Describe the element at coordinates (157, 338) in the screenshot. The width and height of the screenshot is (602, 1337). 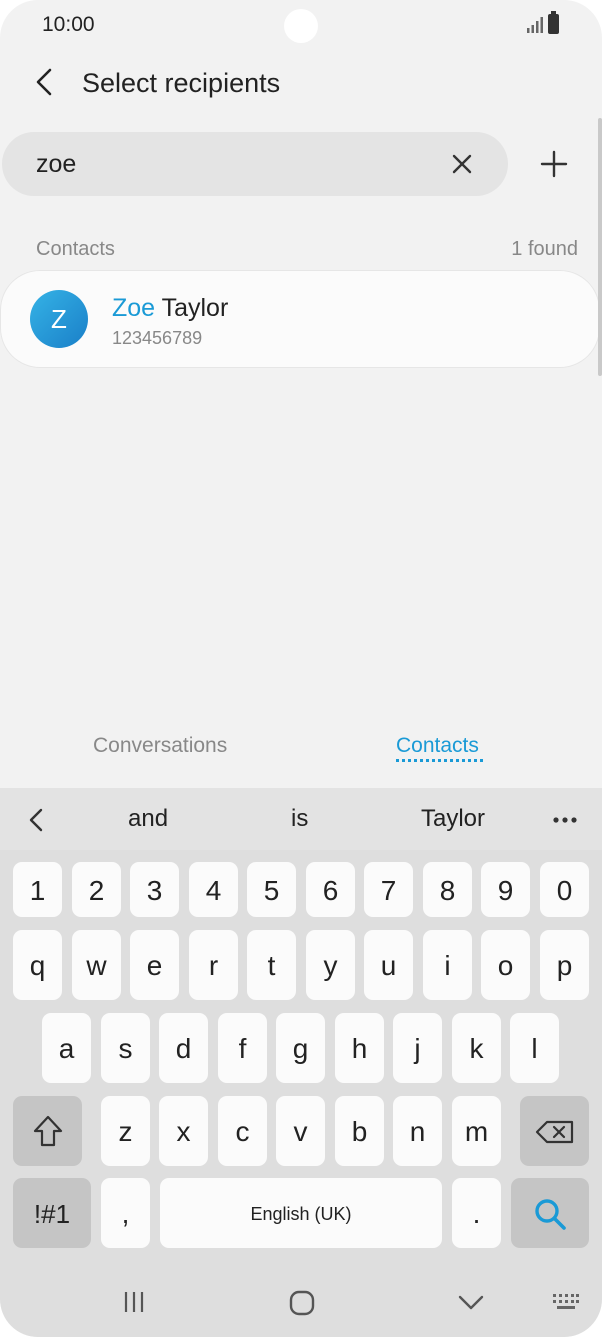
I see `contact-number: 123456789` at that location.